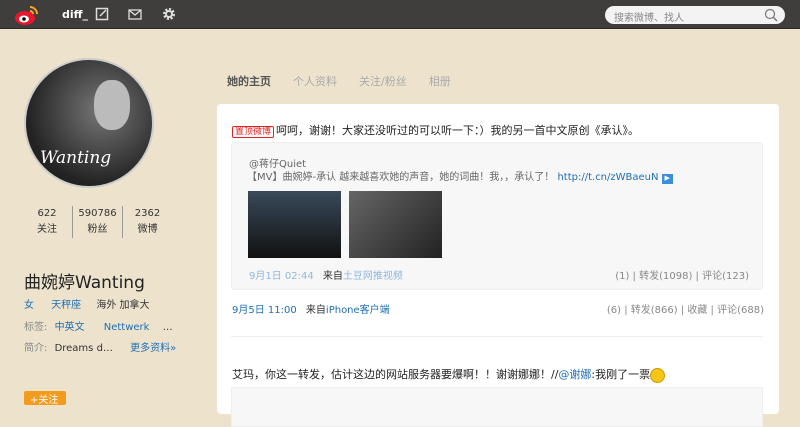  Describe the element at coordinates (383, 81) in the screenshot. I see `tab-follow: 关注/粉丝` at that location.